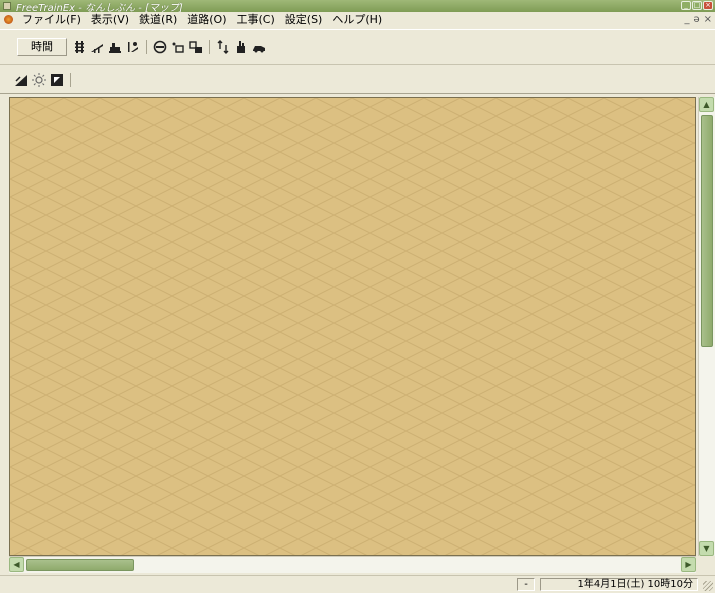 This screenshot has height=593, width=715. I want to click on building-icon, so click(196, 47).